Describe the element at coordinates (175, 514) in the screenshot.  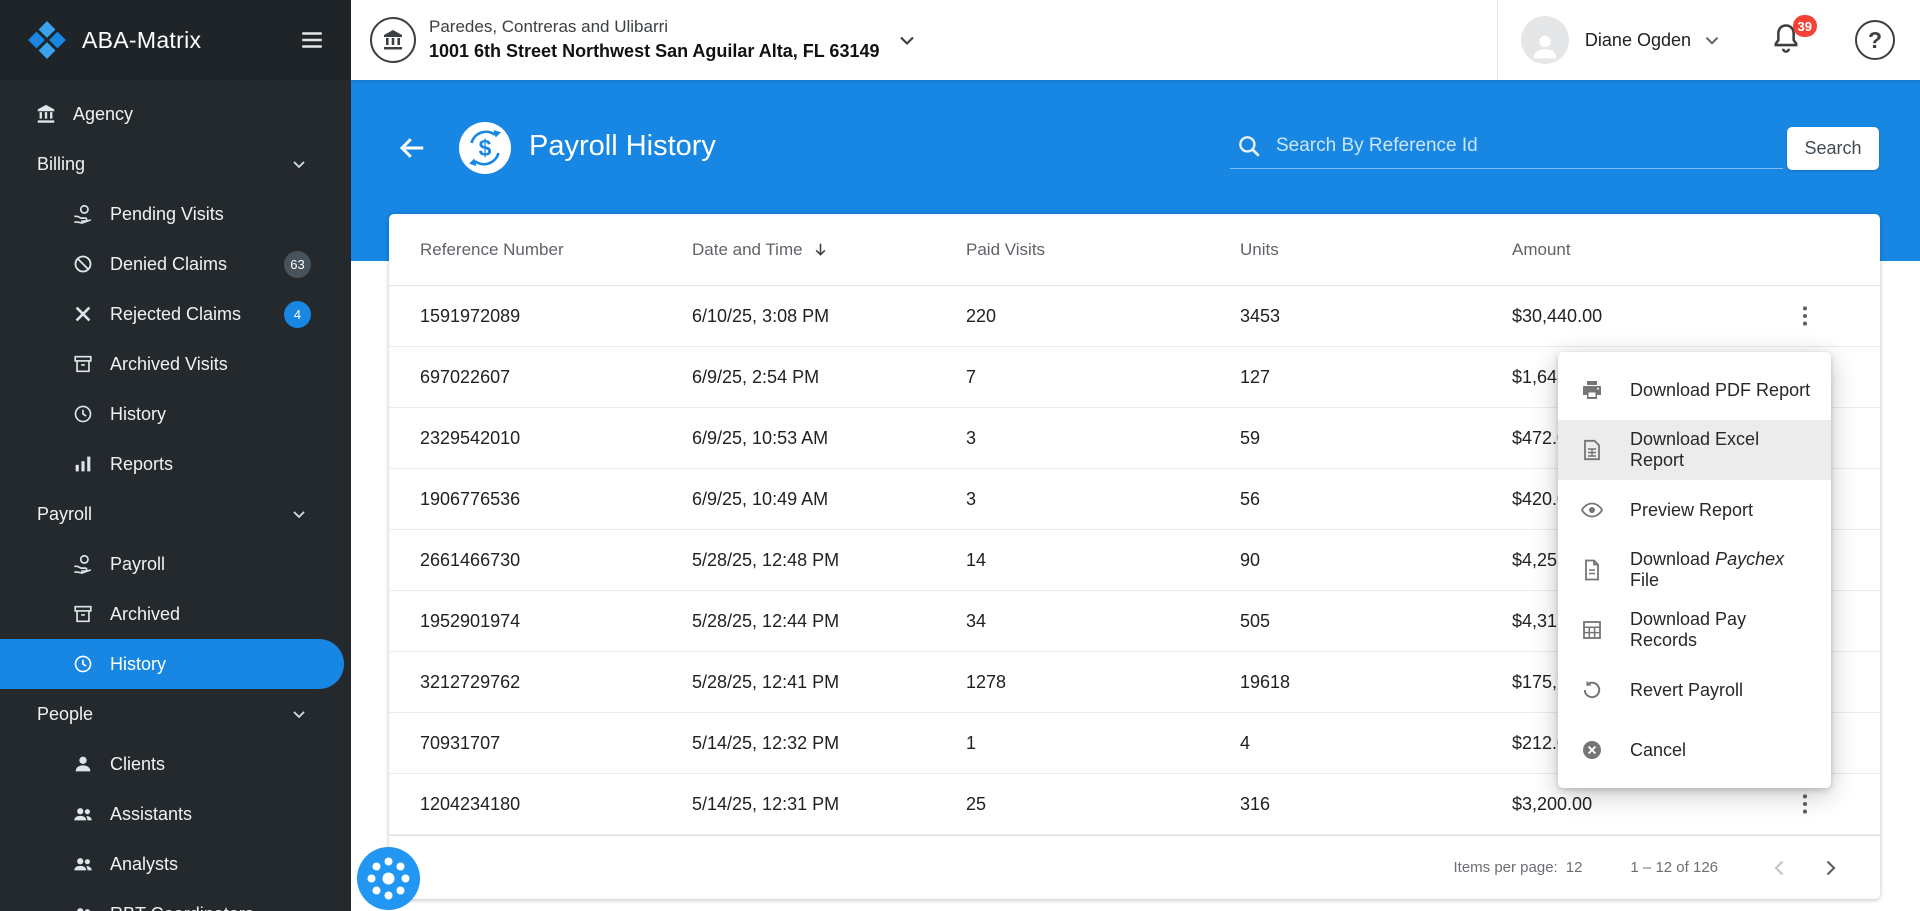
I see `sidebar-section-payroll: Payroll` at that location.